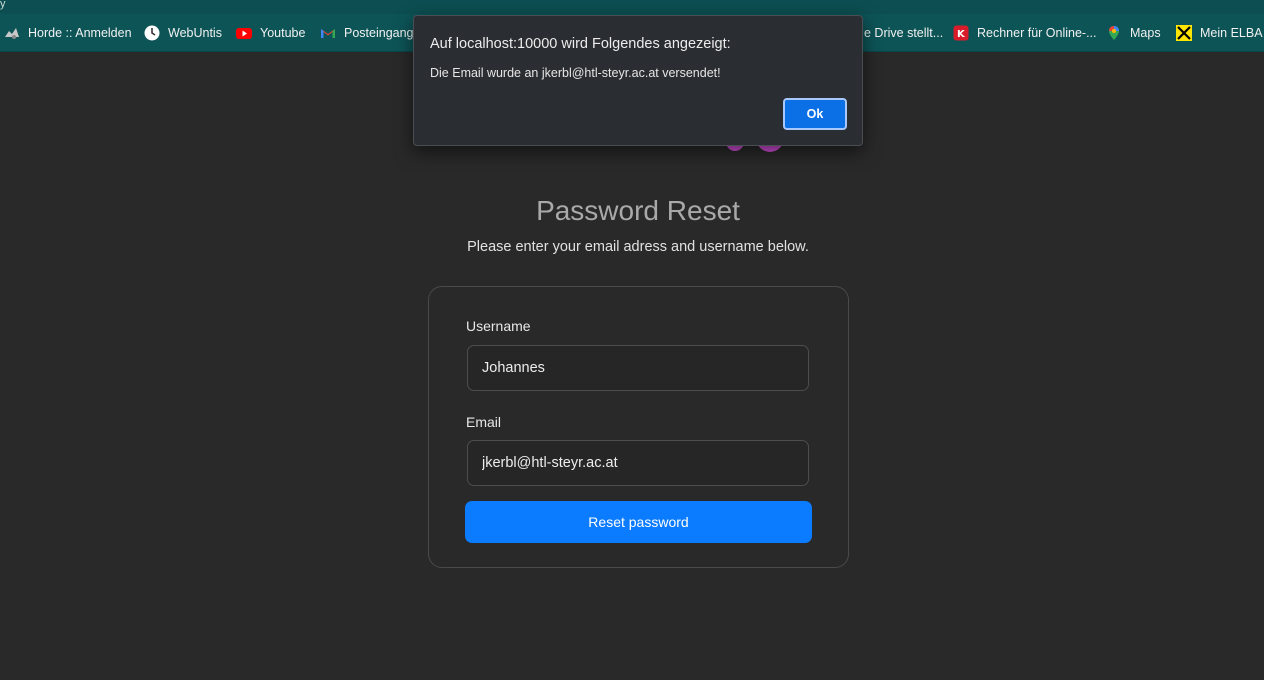 The image size is (1264, 680). Describe the element at coordinates (1231, 33) in the screenshot. I see `bookmark-label: Mein ELBA` at that location.